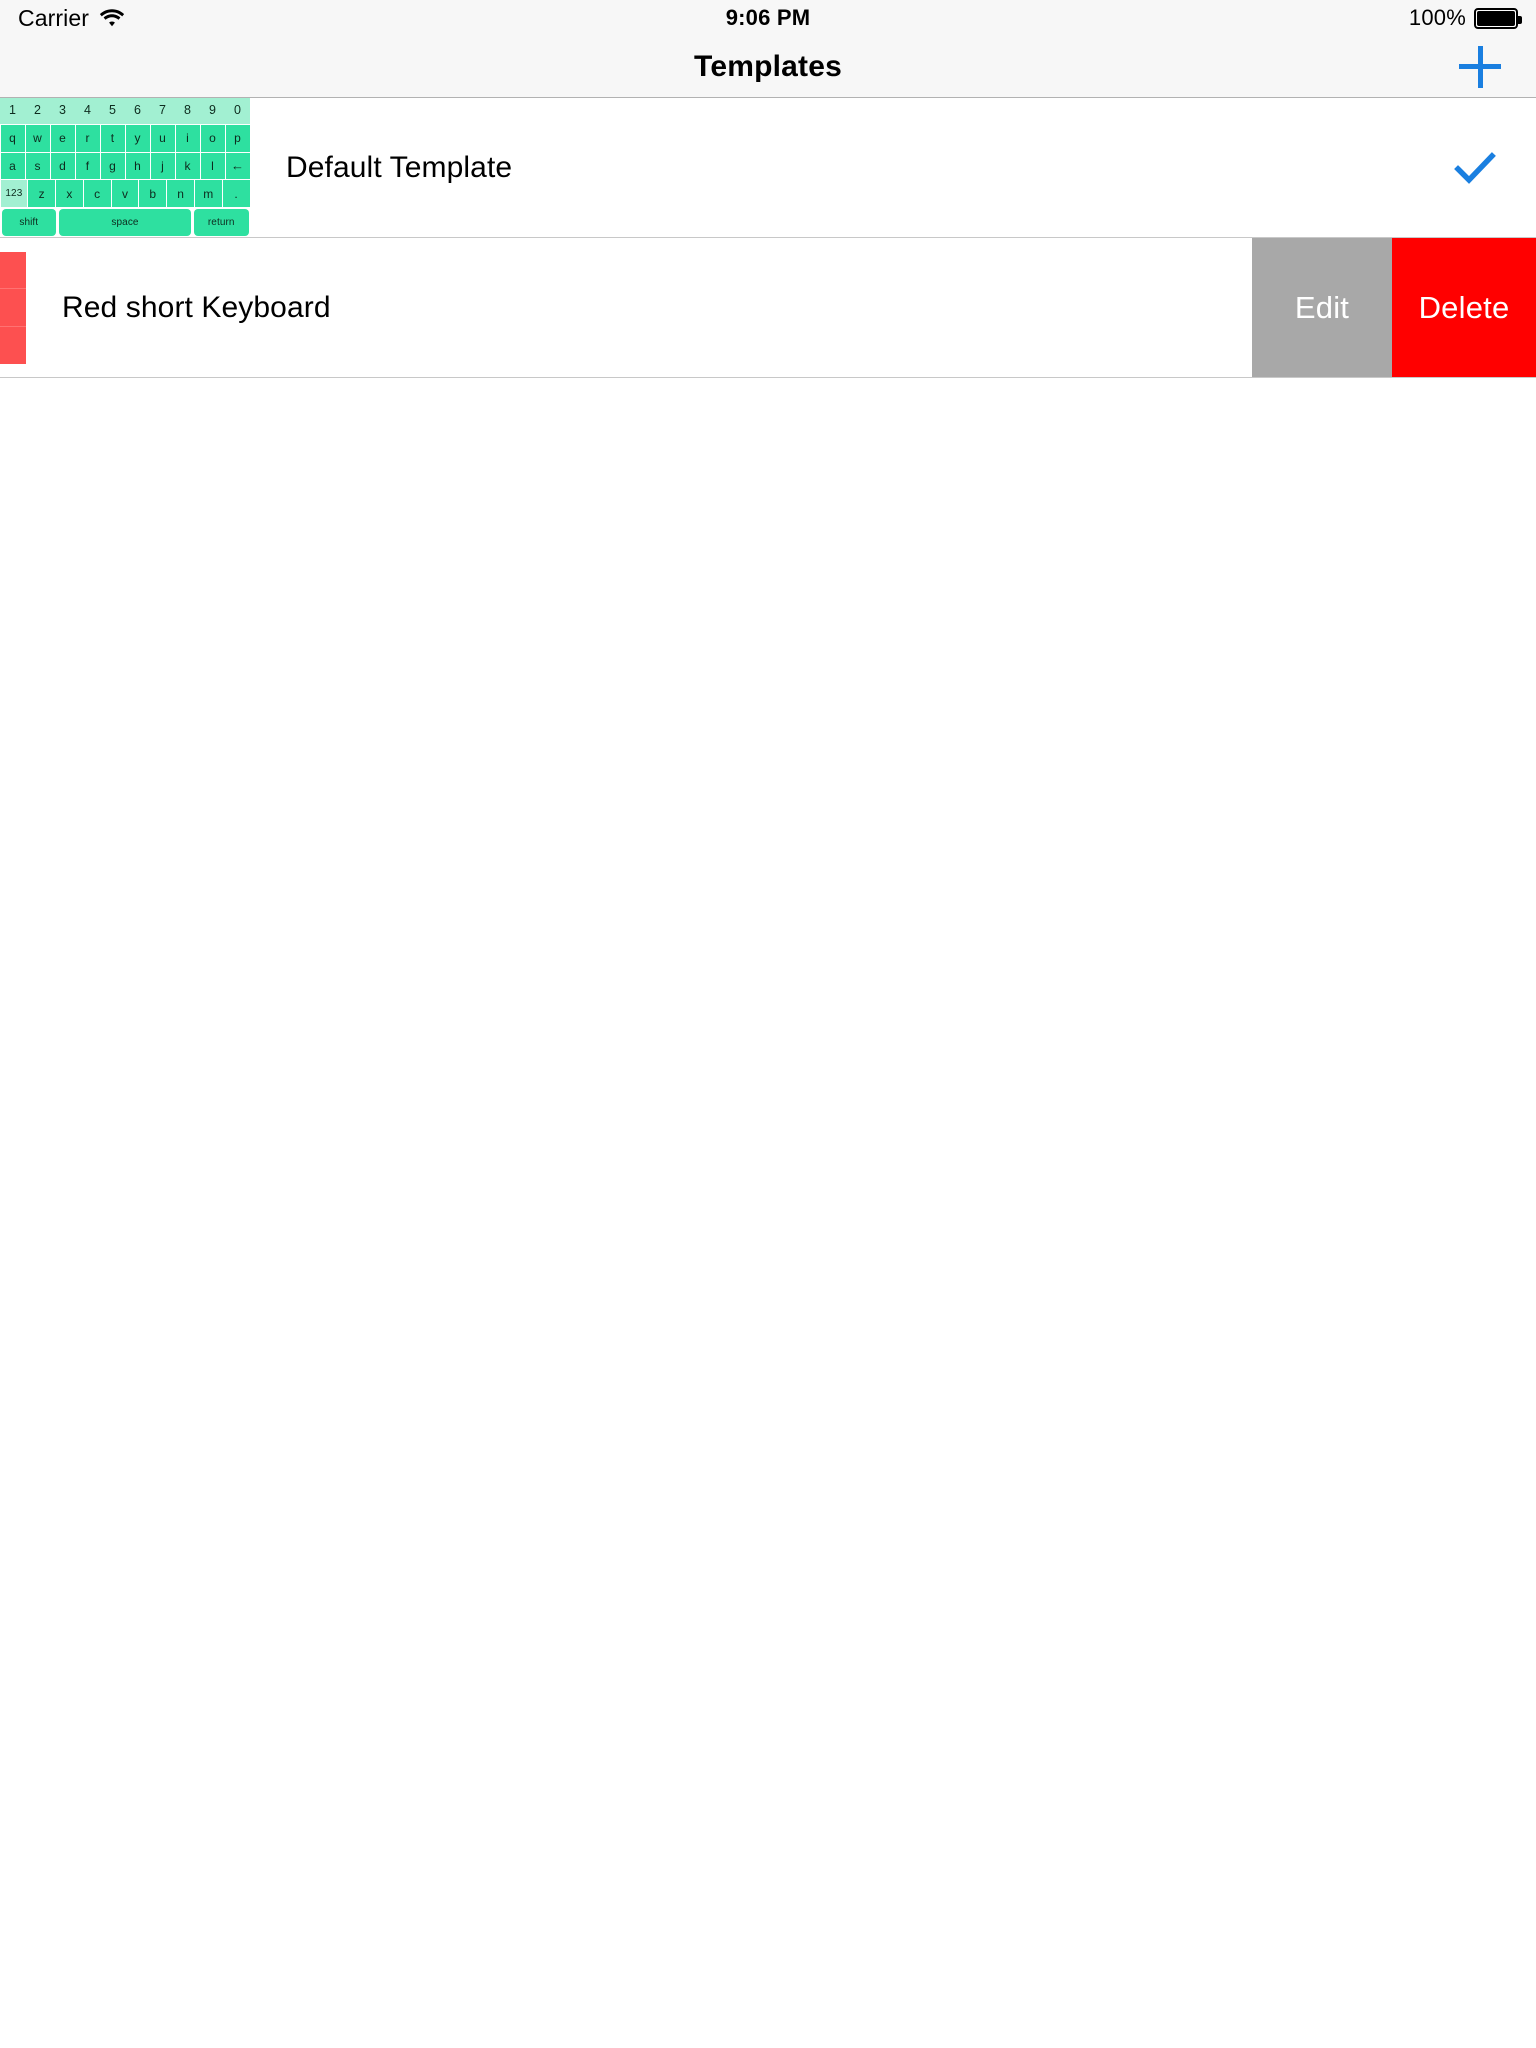 Image resolution: width=1536 pixels, height=2048 pixels. I want to click on keyboard-row-bottom: shift space return, so click(125, 222).